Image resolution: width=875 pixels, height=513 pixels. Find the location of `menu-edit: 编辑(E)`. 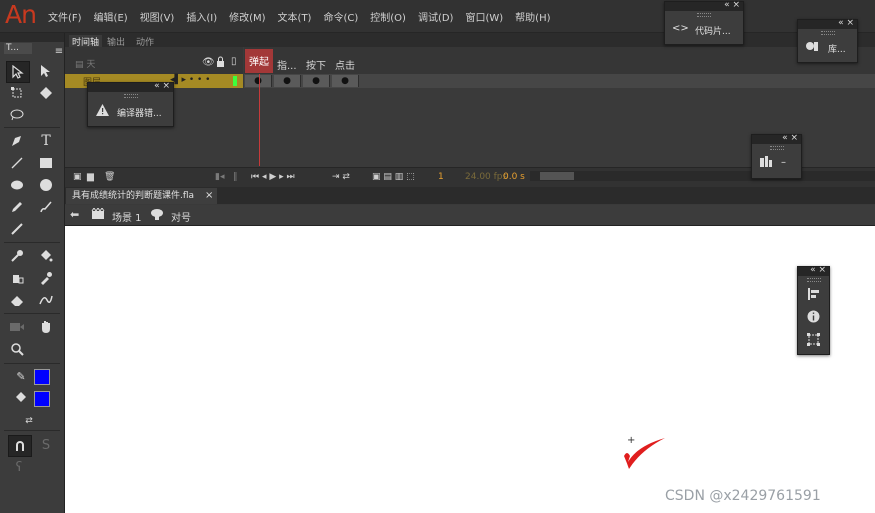

menu-edit: 编辑(E) is located at coordinates (111, 16).